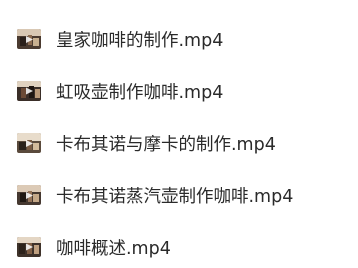 This screenshot has width=358, height=268. I want to click on file-item-cappuccino-steam: 卡布其诺蒸汽壶制作咖啡.mp4, so click(179, 195).